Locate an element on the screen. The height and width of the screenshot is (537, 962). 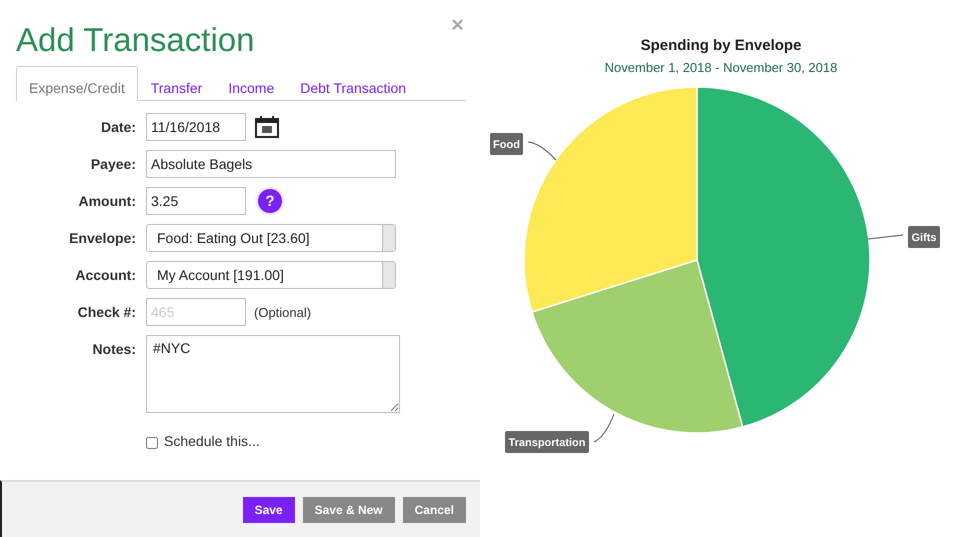
calendar-icon is located at coordinates (267, 127).